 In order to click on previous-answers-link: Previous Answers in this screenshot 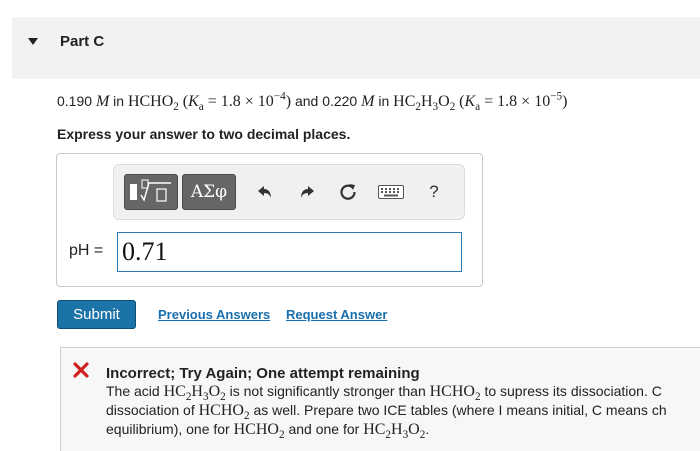, I will do `click(214, 314)`.